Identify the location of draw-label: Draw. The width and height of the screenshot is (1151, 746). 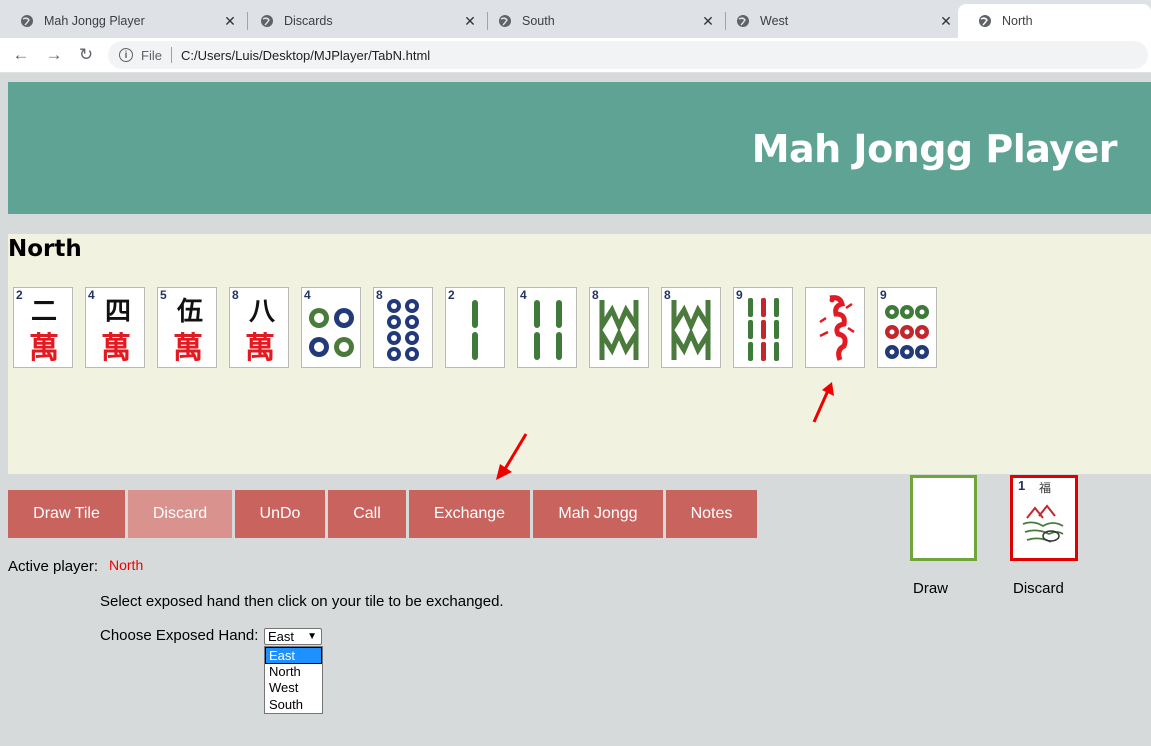
(931, 588).